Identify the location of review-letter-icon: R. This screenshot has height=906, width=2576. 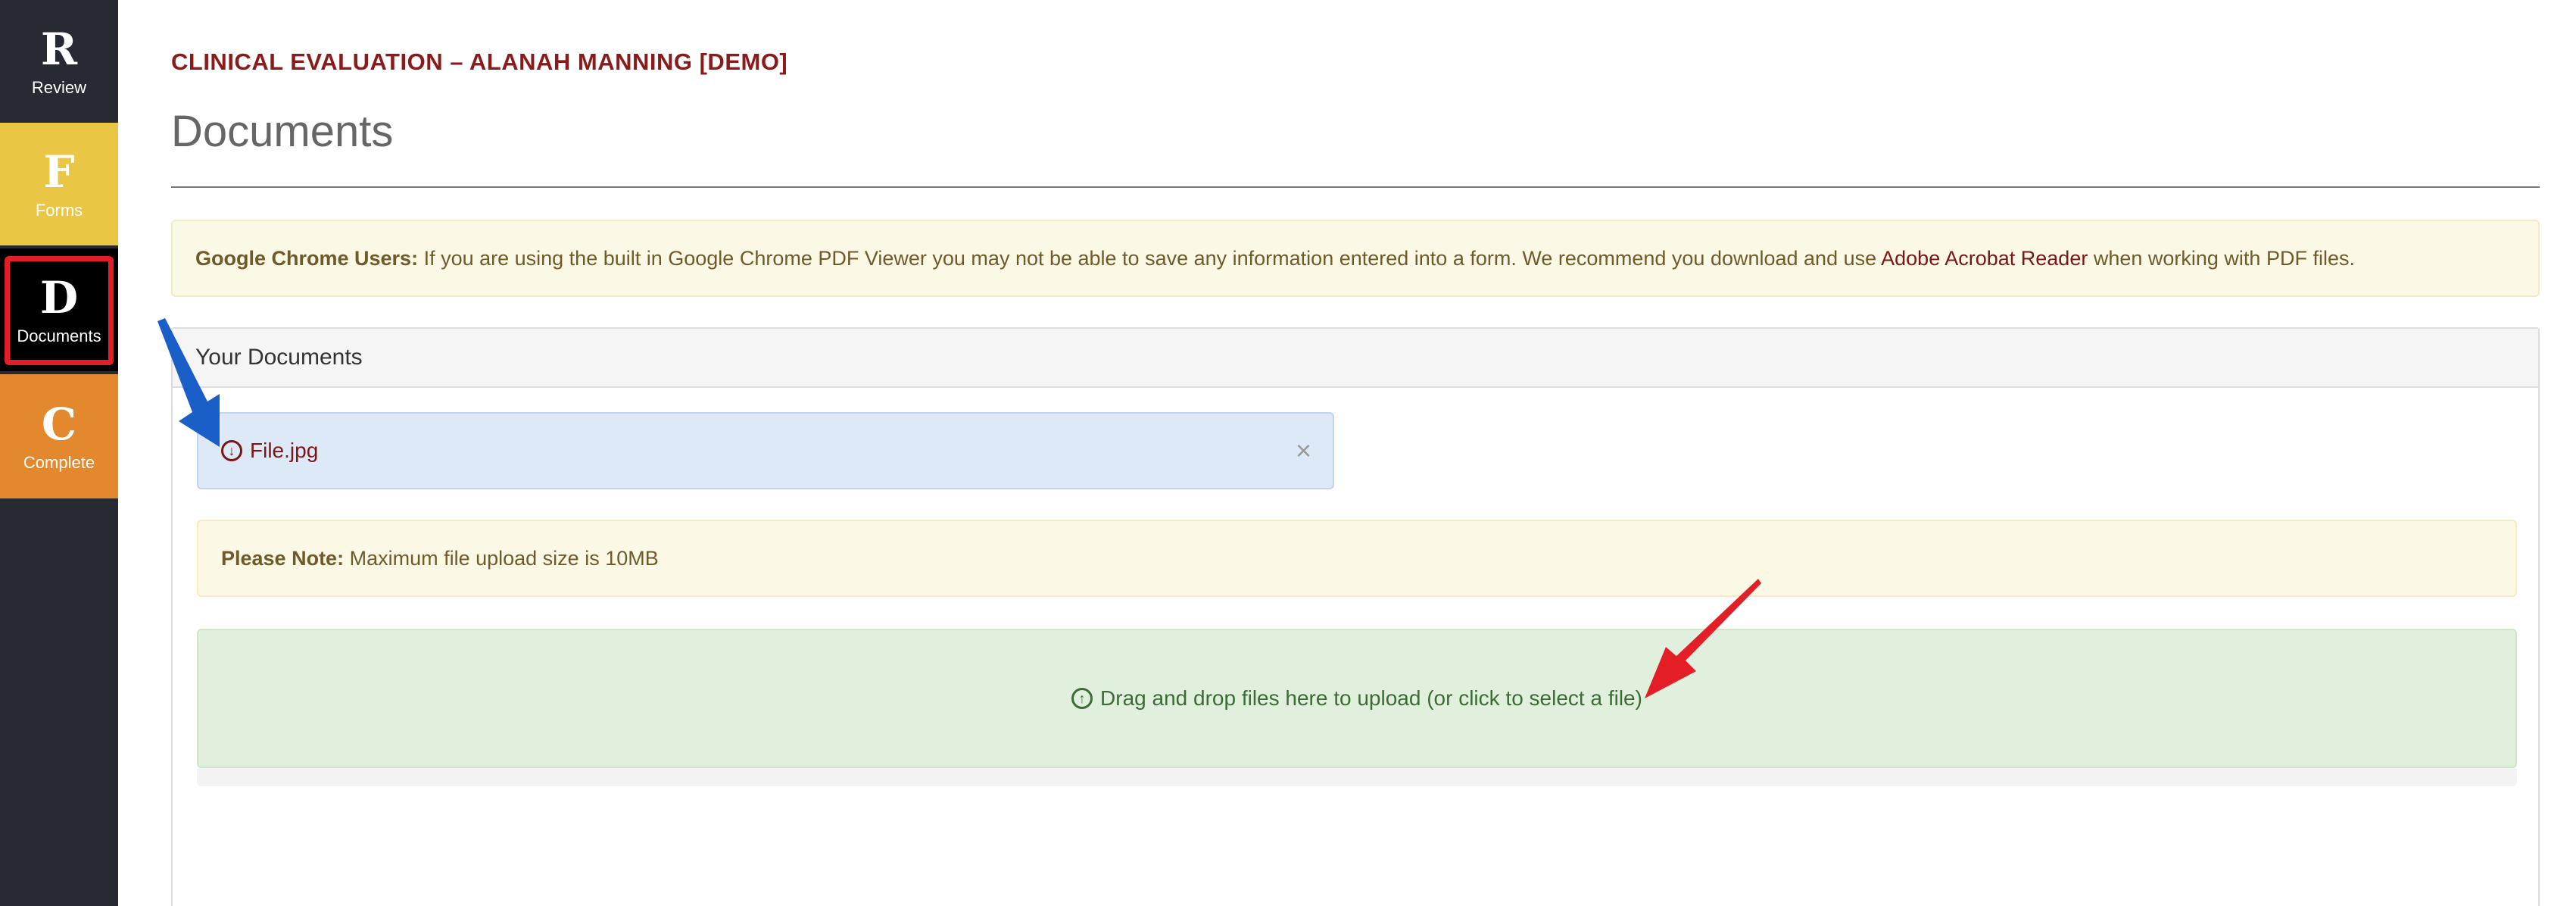
(59, 49).